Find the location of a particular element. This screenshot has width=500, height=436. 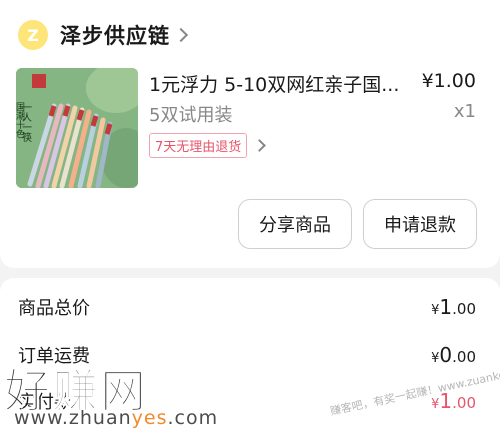

shipping-value: ¥0.00 is located at coordinates (453, 355).